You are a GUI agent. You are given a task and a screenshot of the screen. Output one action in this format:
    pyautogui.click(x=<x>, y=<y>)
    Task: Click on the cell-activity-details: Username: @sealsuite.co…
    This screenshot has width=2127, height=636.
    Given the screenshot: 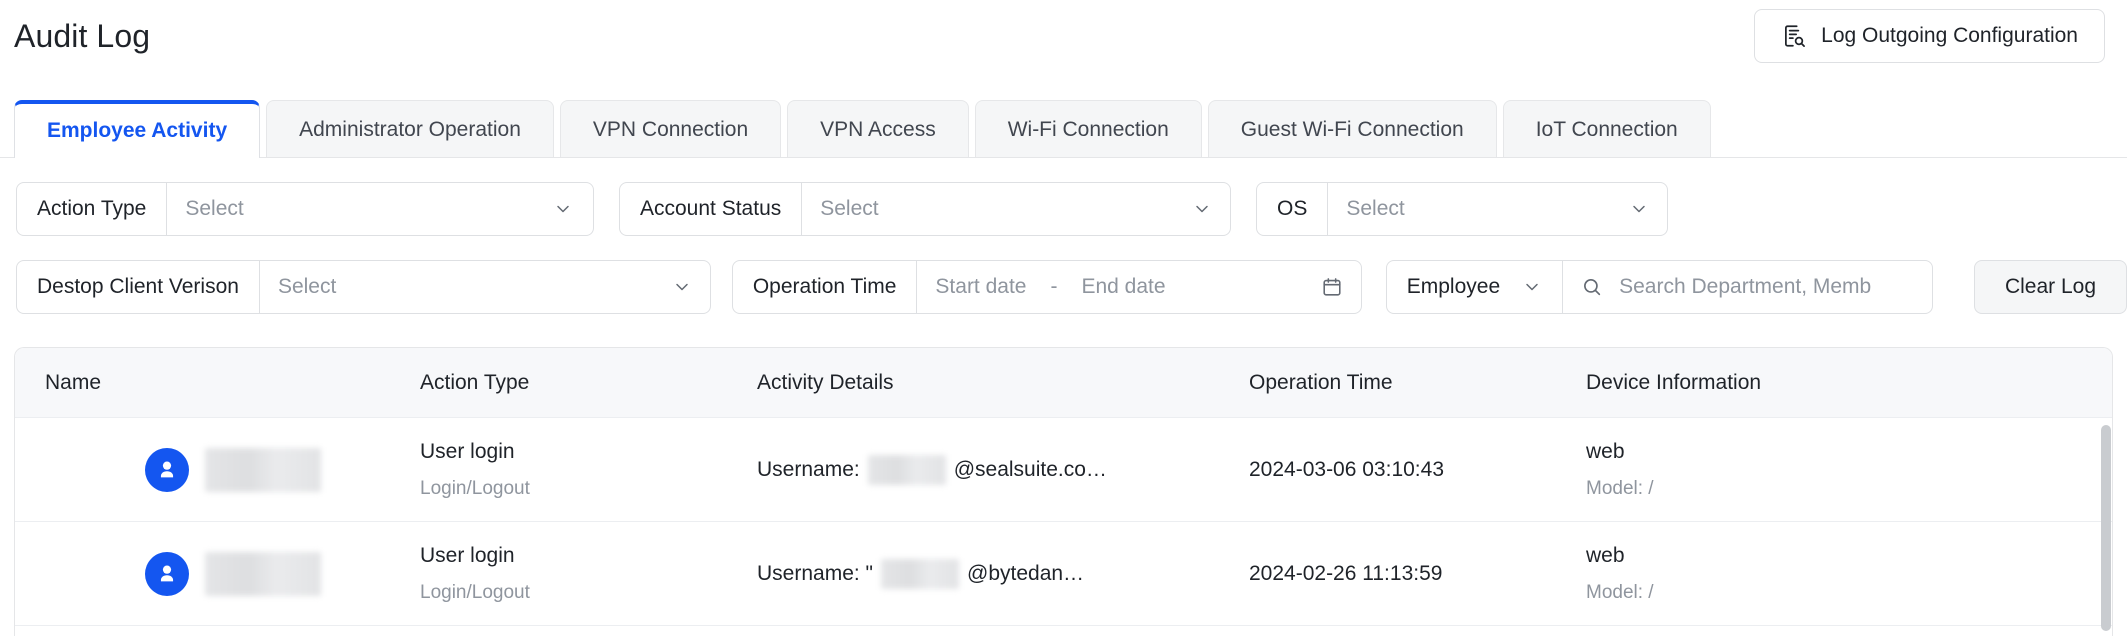 What is the action you would take?
    pyautogui.click(x=1003, y=469)
    